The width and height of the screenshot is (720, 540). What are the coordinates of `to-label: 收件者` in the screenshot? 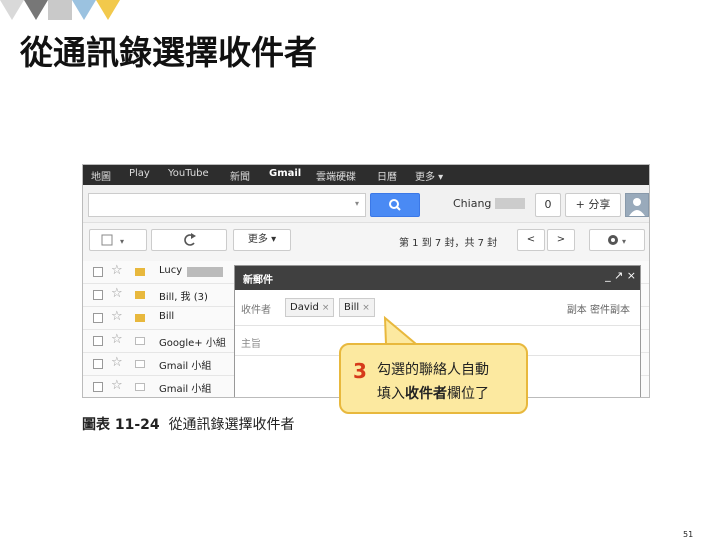 It's located at (256, 310).